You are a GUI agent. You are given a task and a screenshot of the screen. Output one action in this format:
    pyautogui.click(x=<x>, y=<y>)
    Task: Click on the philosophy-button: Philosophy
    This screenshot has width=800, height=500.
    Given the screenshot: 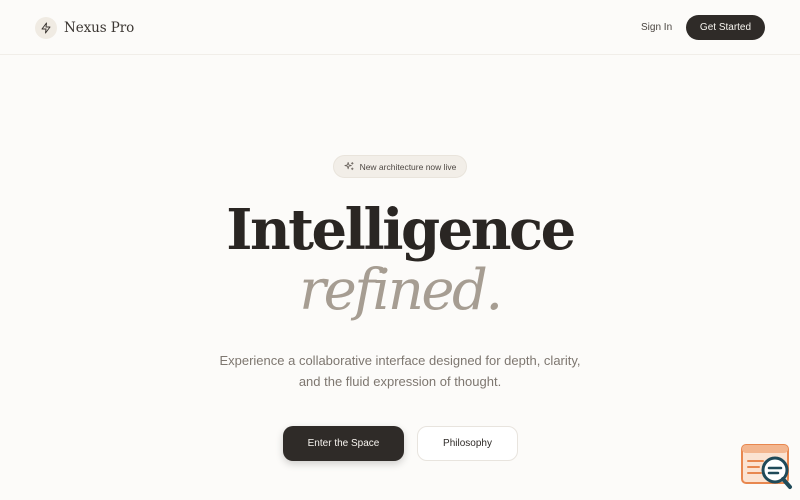 What is the action you would take?
    pyautogui.click(x=467, y=443)
    